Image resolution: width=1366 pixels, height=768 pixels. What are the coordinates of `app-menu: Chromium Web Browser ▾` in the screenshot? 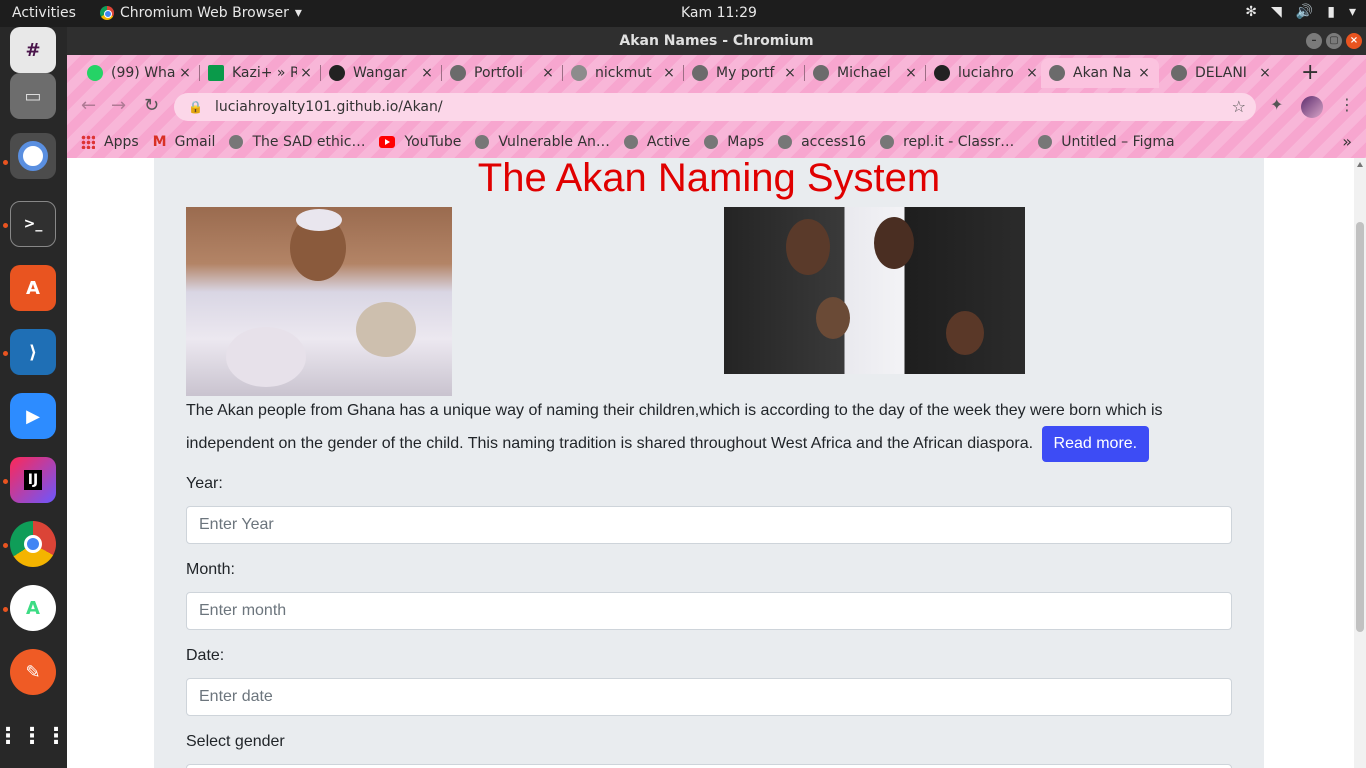 It's located at (201, 13).